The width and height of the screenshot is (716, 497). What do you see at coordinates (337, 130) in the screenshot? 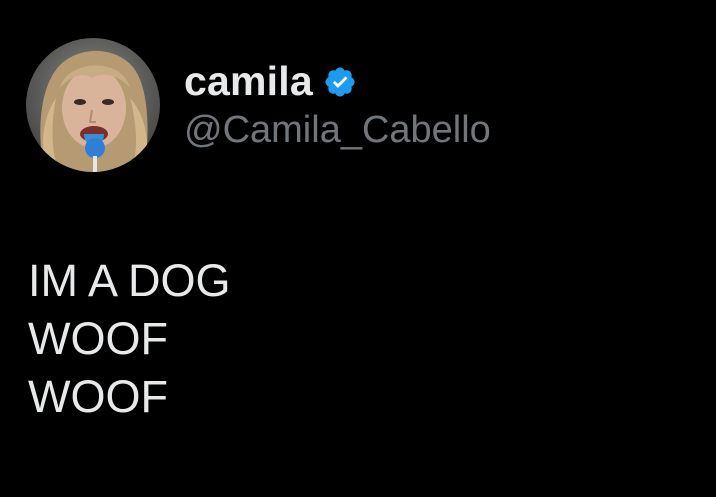
I see `user-handle: @Camila_Cabello` at bounding box center [337, 130].